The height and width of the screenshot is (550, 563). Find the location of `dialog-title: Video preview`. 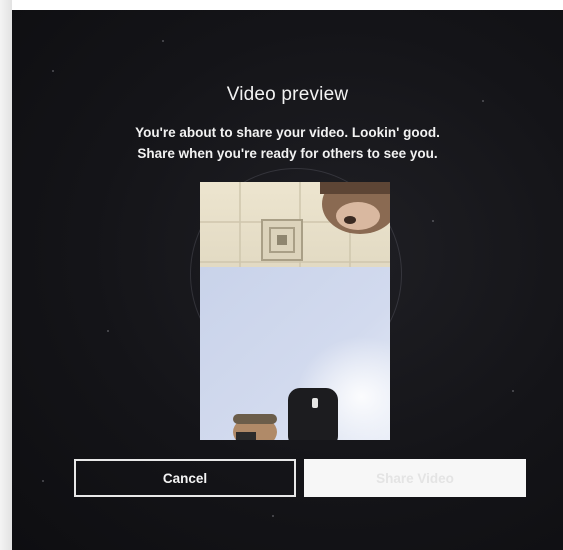

dialog-title: Video preview is located at coordinates (287, 94).